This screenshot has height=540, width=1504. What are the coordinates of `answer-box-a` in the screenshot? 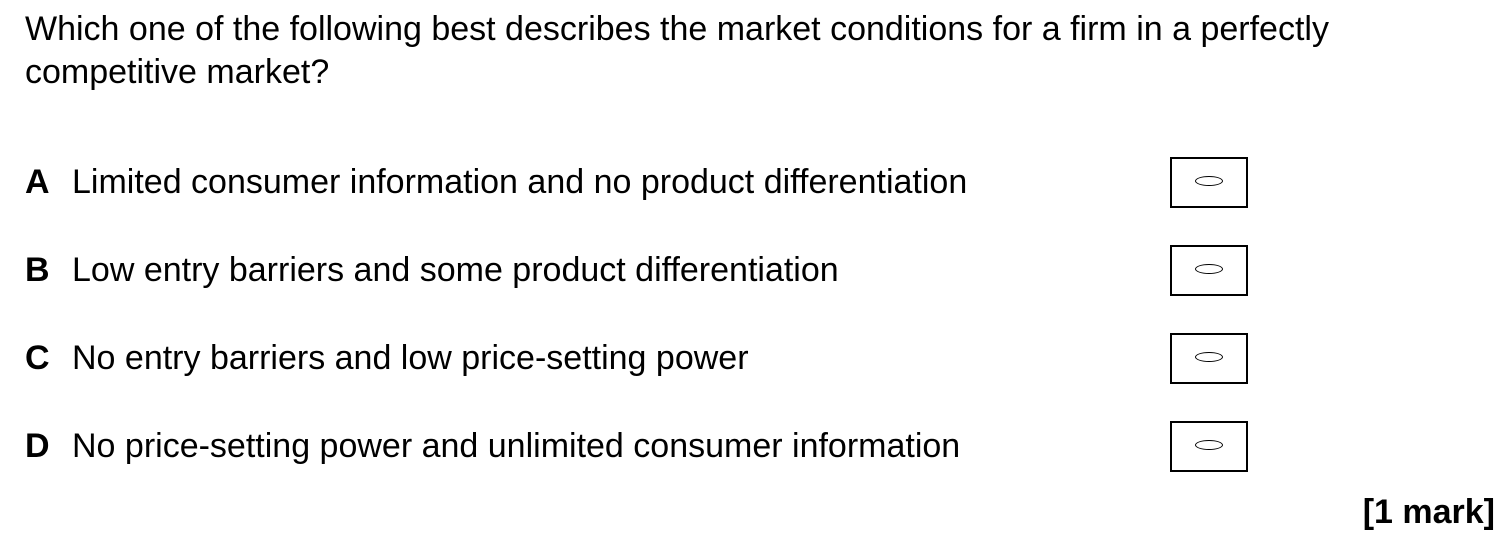 It's located at (1209, 182).